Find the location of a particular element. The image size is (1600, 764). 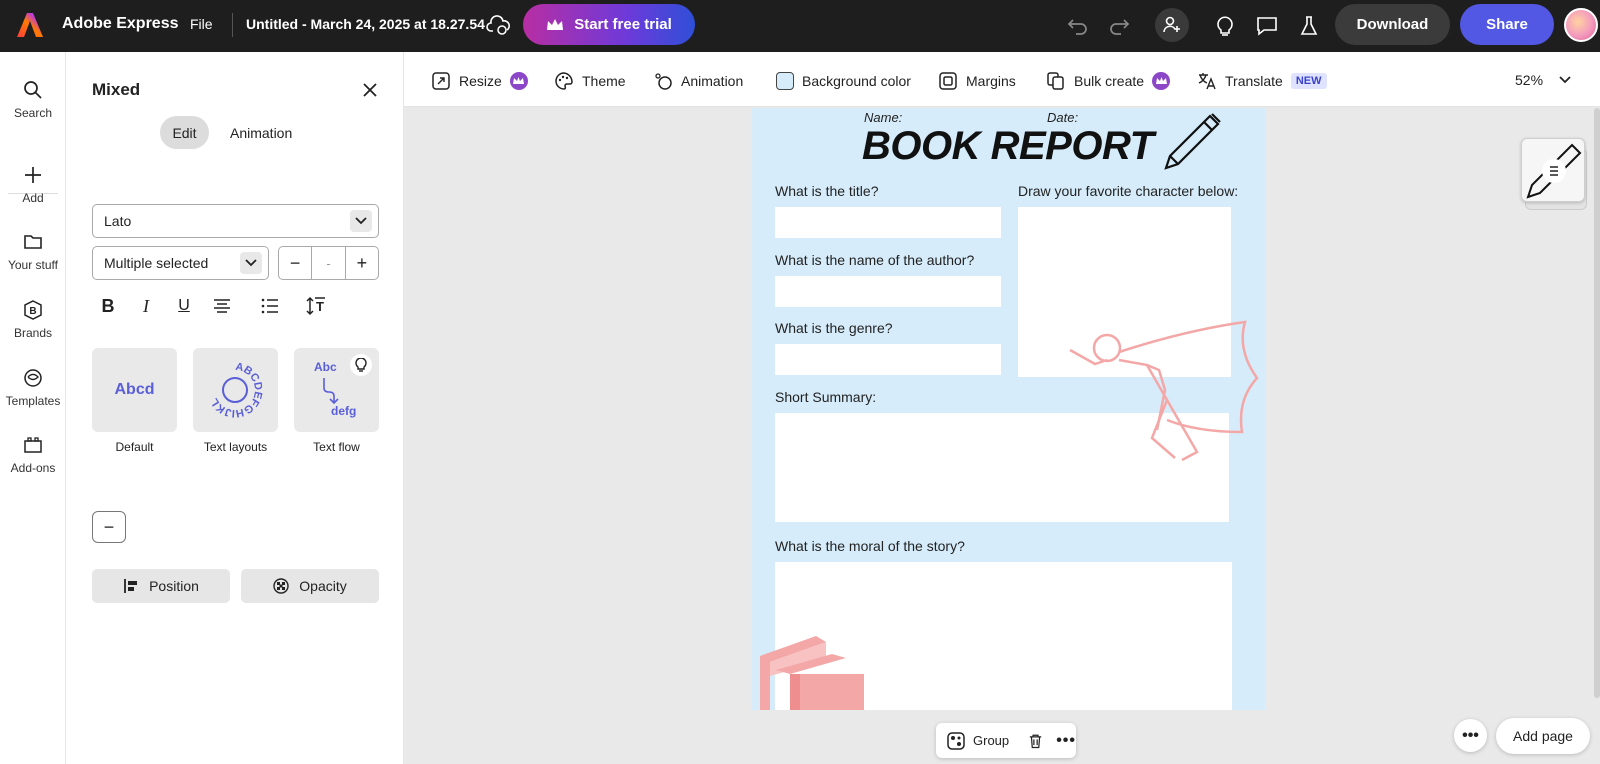

bulk-create-button: Bulk create is located at coordinates (1108, 81).